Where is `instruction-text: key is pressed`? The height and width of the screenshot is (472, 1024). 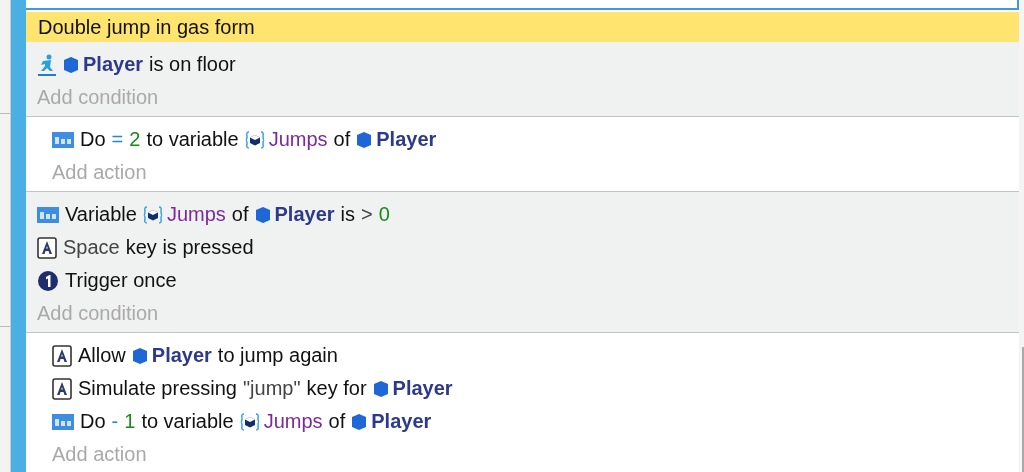
instruction-text: key is pressed is located at coordinates (189, 247).